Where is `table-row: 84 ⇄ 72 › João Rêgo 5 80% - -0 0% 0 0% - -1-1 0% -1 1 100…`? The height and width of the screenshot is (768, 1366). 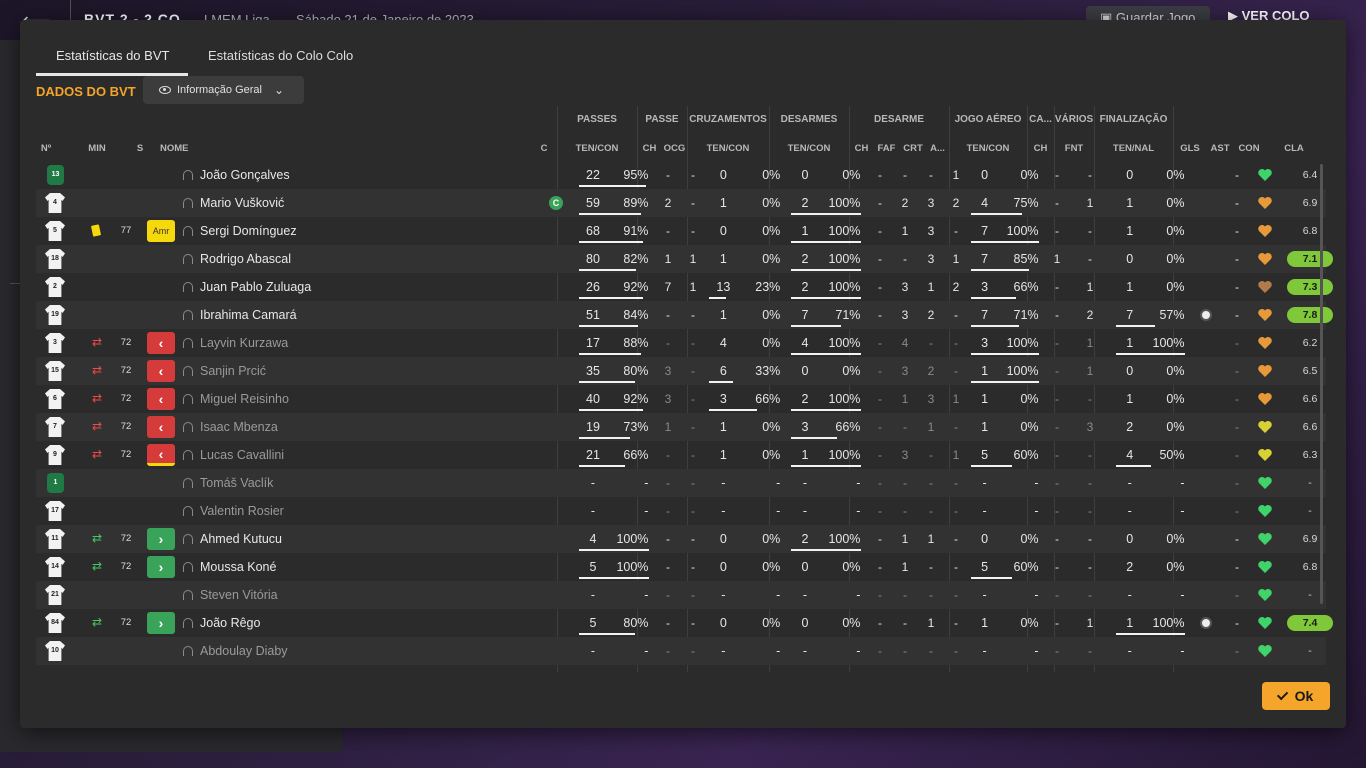 table-row: 84 ⇄ 72 › João Rêgo 5 80% - -0 0% 0 0% - -1-1 0% -1 1 100… is located at coordinates (684, 623).